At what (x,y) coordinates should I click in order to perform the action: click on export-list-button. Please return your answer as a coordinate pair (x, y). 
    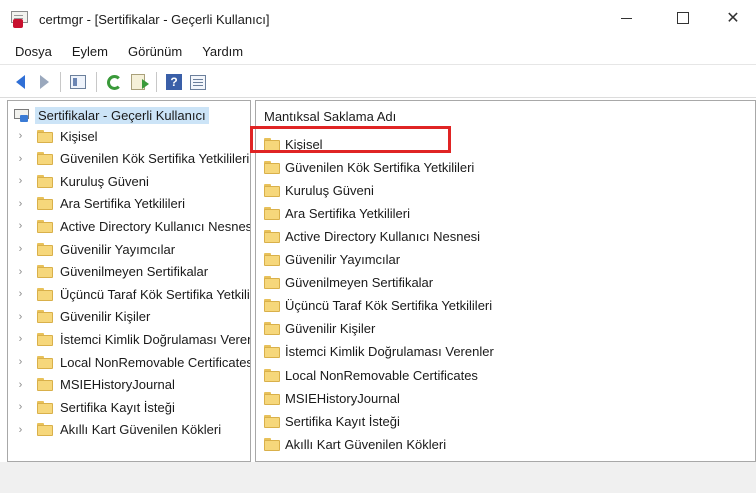
    Looking at the image, I should click on (138, 82).